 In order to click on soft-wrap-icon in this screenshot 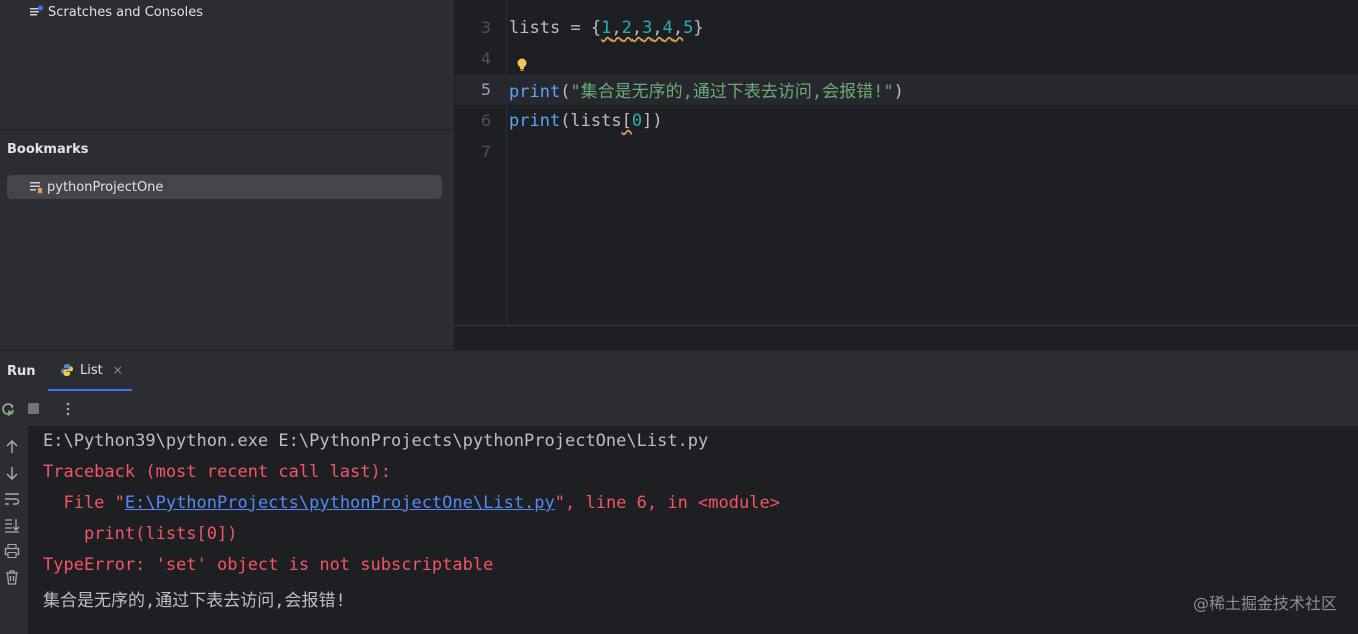, I will do `click(12, 499)`.